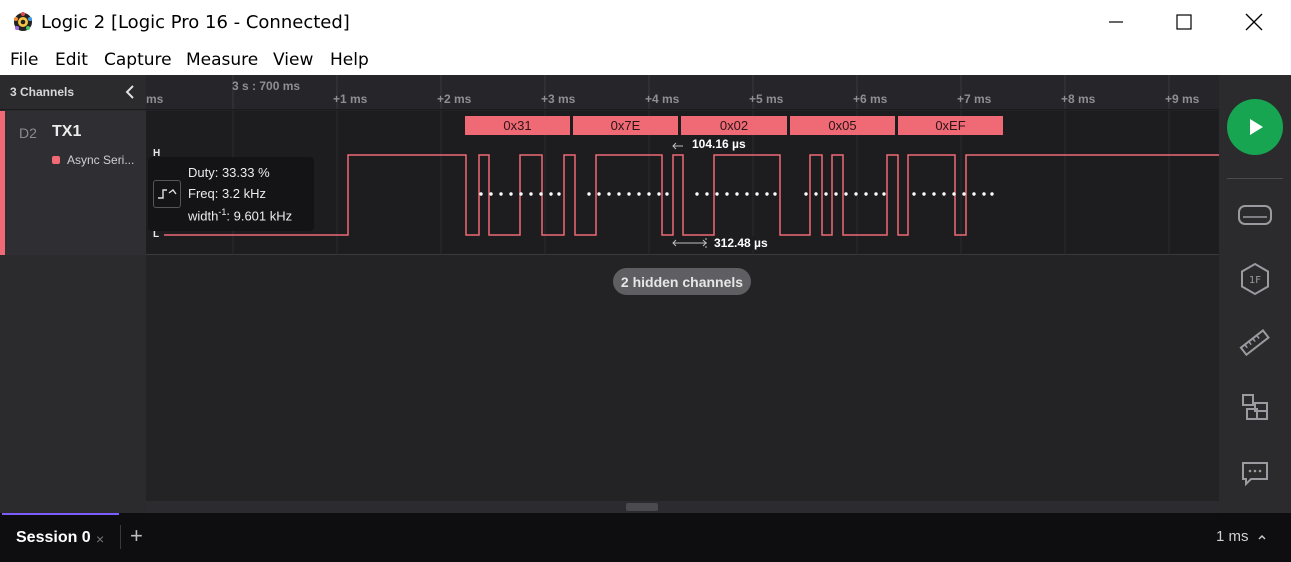  What do you see at coordinates (23, 21) in the screenshot?
I see `saleae-logo-icon` at bounding box center [23, 21].